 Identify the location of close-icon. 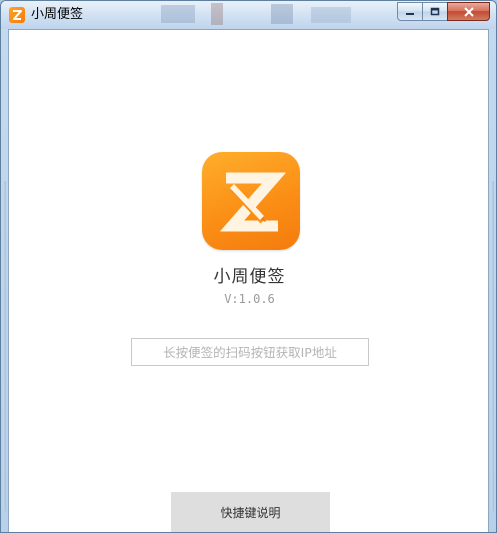
(468, 11).